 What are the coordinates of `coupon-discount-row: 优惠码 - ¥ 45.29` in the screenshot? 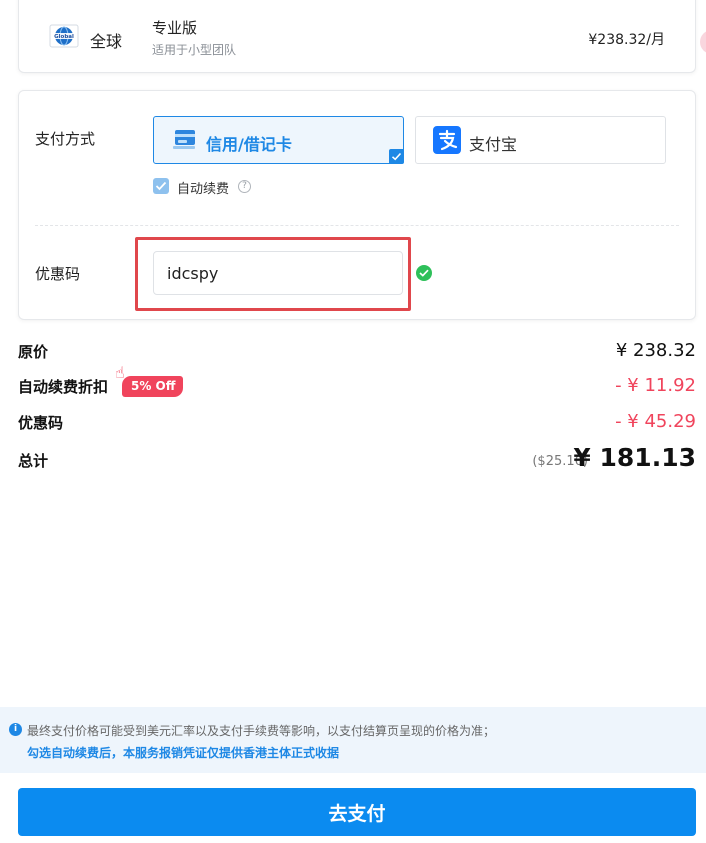 It's located at (357, 422).